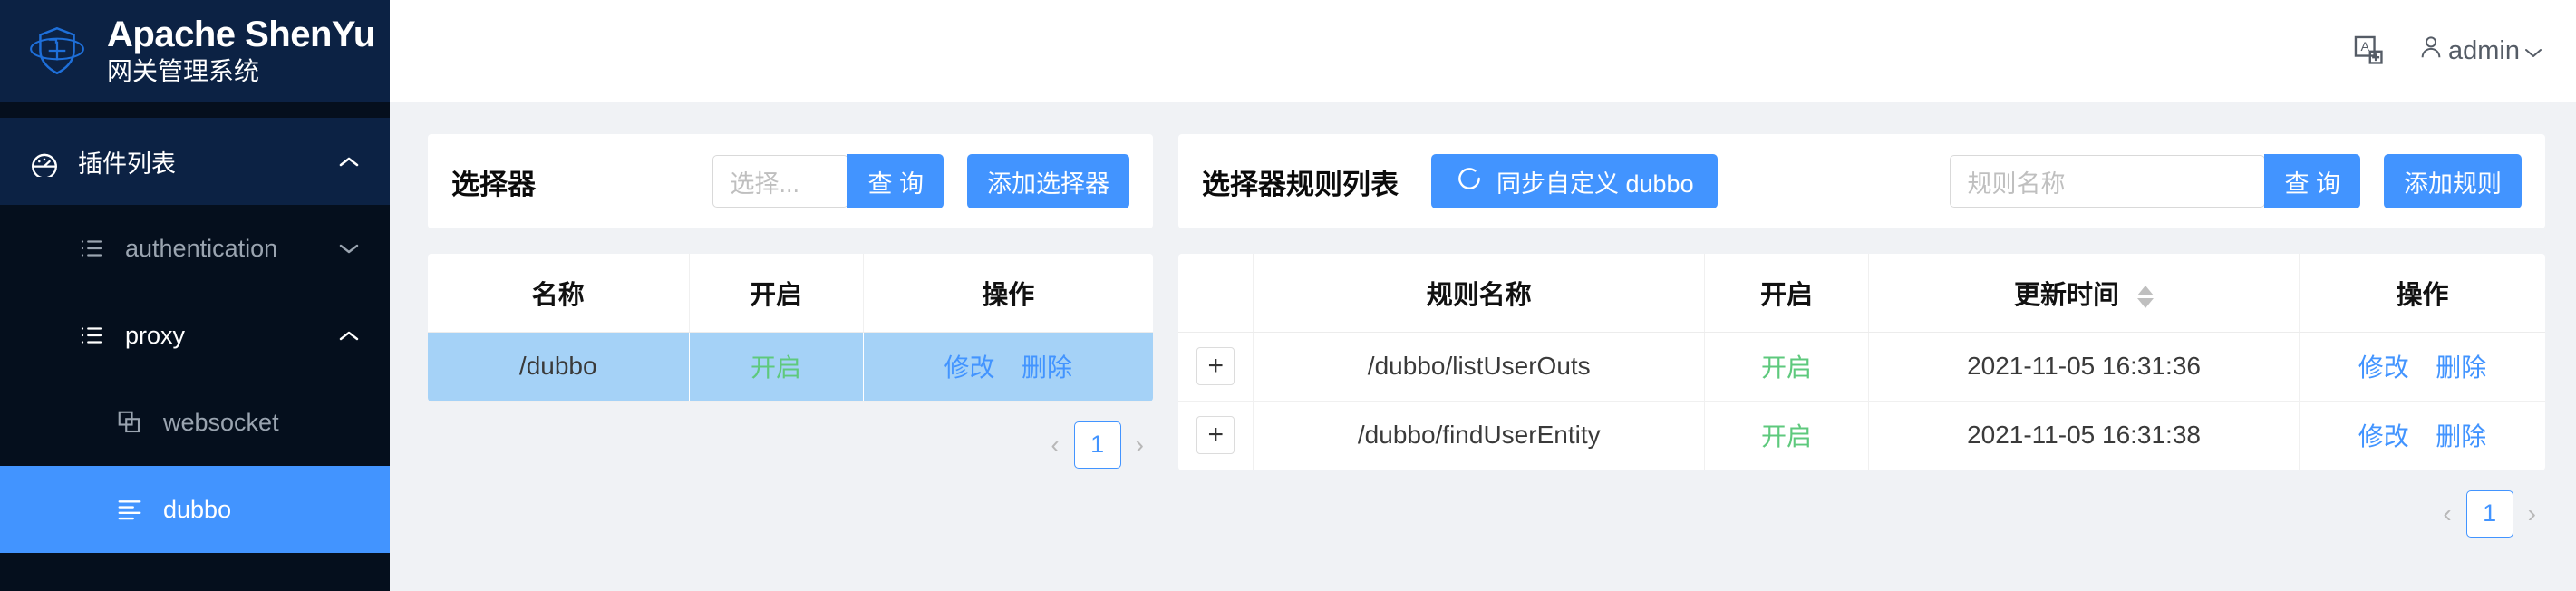 The width and height of the screenshot is (2576, 591). I want to click on rule-row-name: /dubbo/listUserOuts, so click(1479, 367).